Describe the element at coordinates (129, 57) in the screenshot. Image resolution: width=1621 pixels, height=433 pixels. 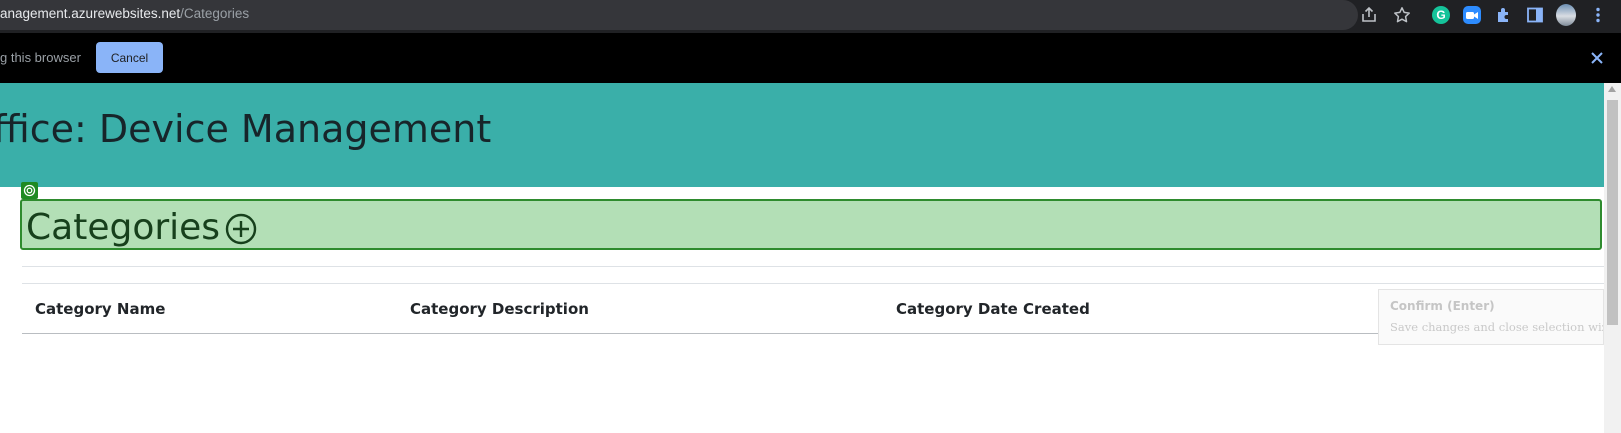
I see `cancel-button: Cancel` at that location.